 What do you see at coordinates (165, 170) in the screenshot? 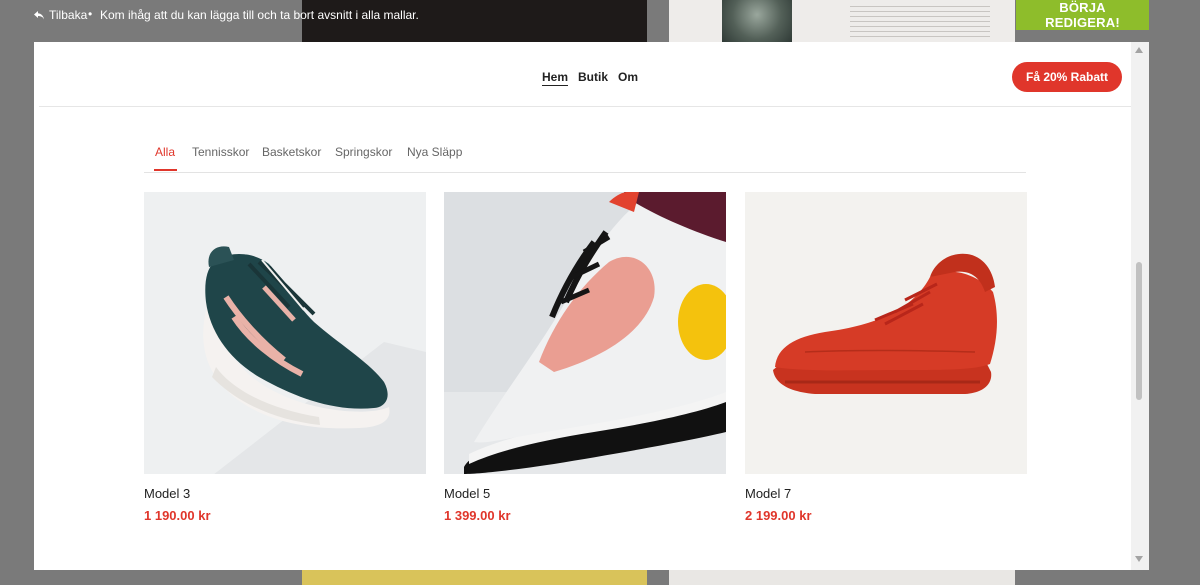
I see `active-tab-indicator` at bounding box center [165, 170].